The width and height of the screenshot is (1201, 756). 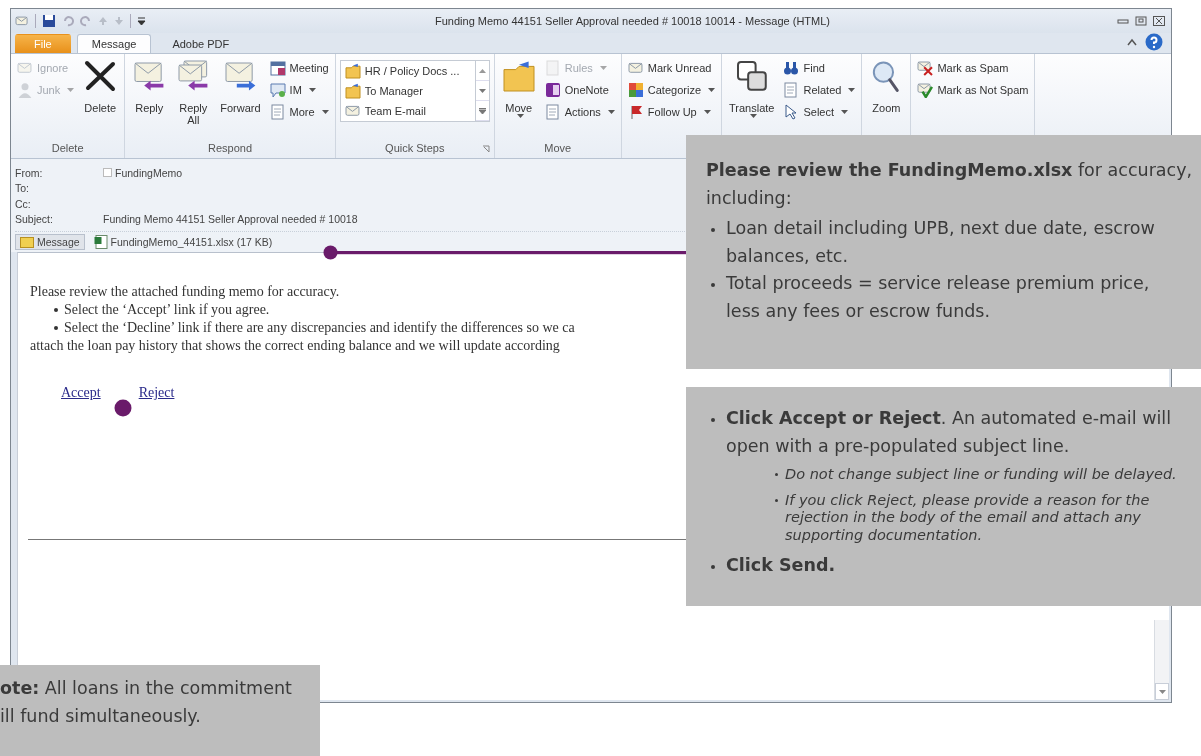 What do you see at coordinates (277, 68) in the screenshot?
I see `calendar-icon` at bounding box center [277, 68].